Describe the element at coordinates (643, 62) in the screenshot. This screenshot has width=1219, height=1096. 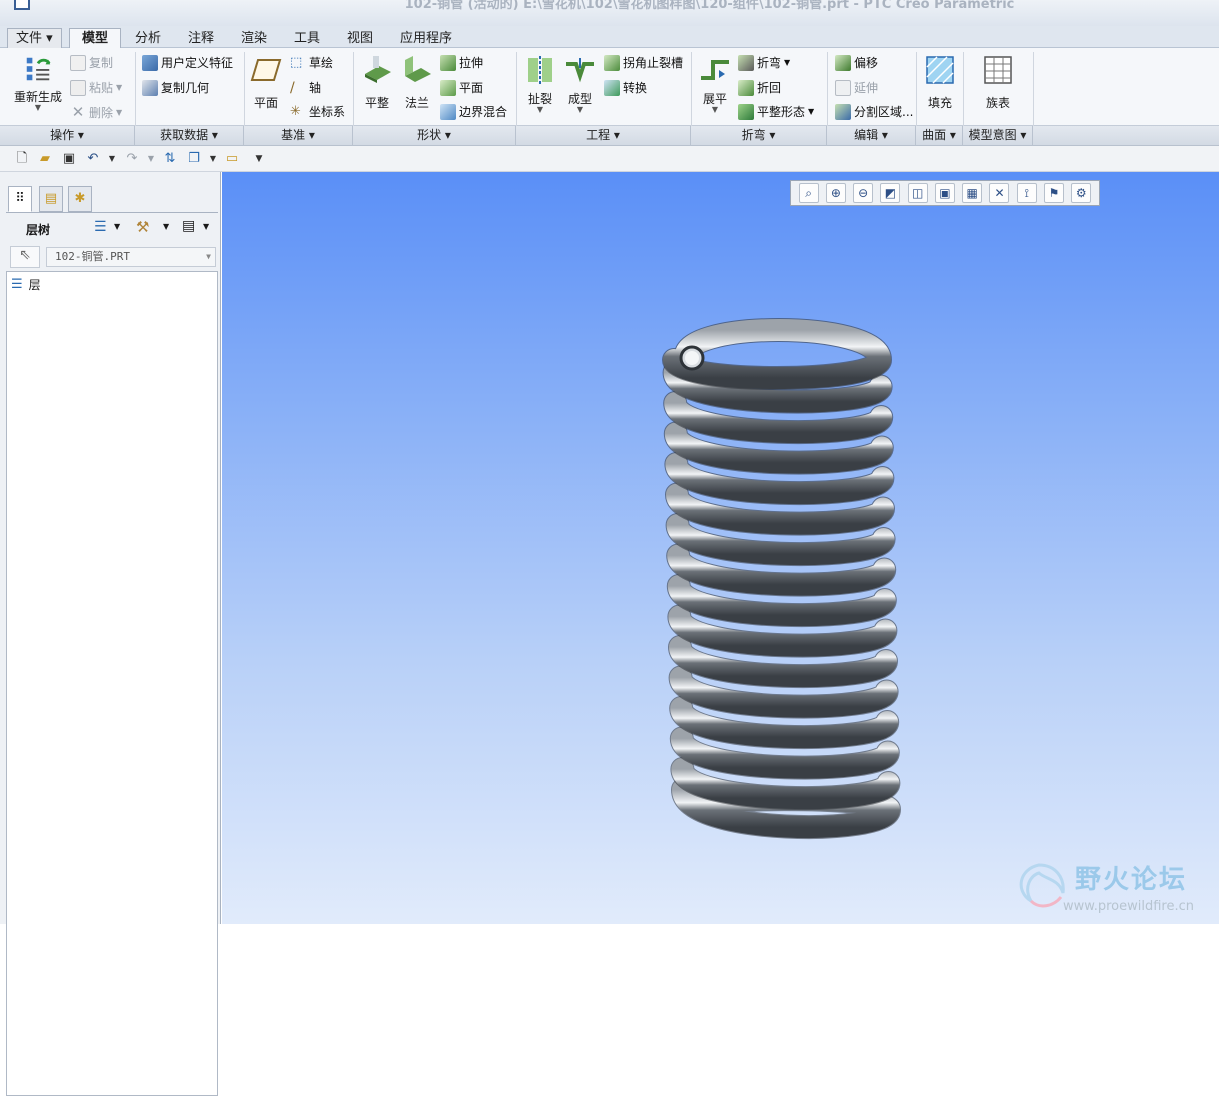
I see `corner-relief-button: 拐角止裂槽` at that location.